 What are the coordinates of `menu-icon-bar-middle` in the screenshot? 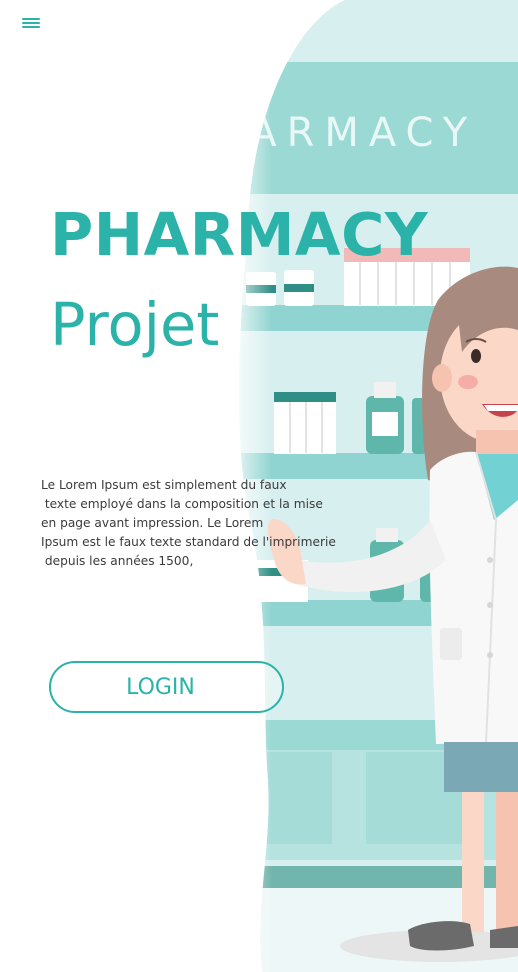 It's located at (31, 23).